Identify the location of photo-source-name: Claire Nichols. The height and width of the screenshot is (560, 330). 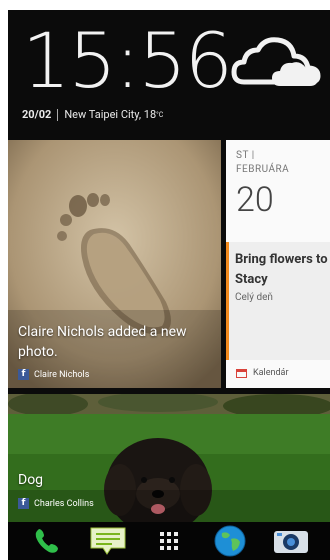
(62, 374).